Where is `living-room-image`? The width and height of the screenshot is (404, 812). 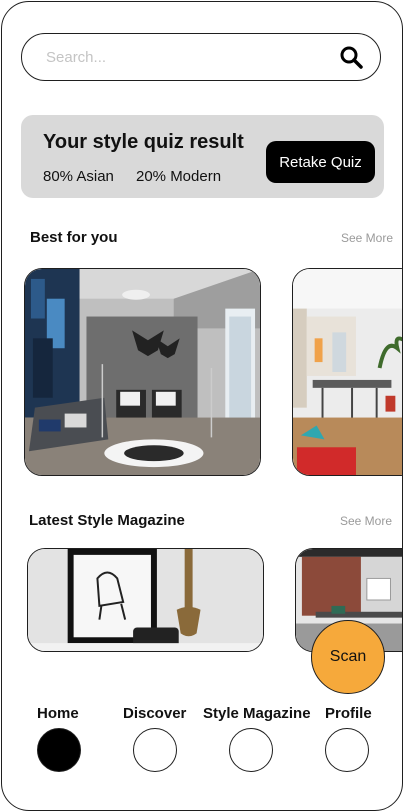 living-room-image is located at coordinates (142, 372).